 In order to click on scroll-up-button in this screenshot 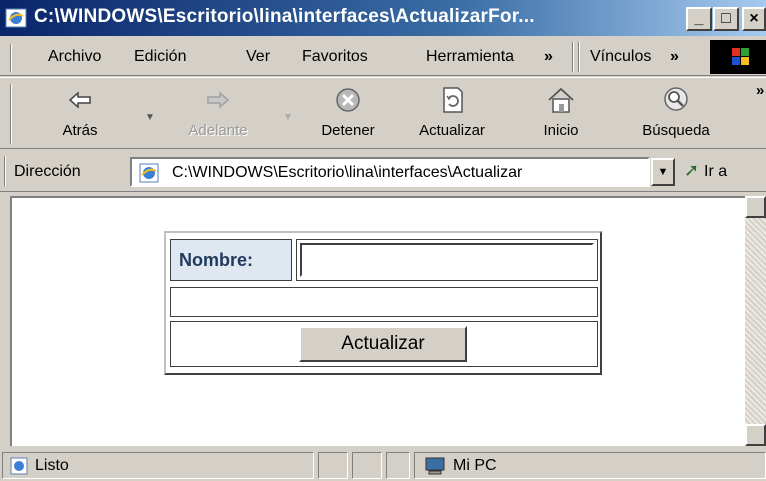, I will do `click(755, 207)`.